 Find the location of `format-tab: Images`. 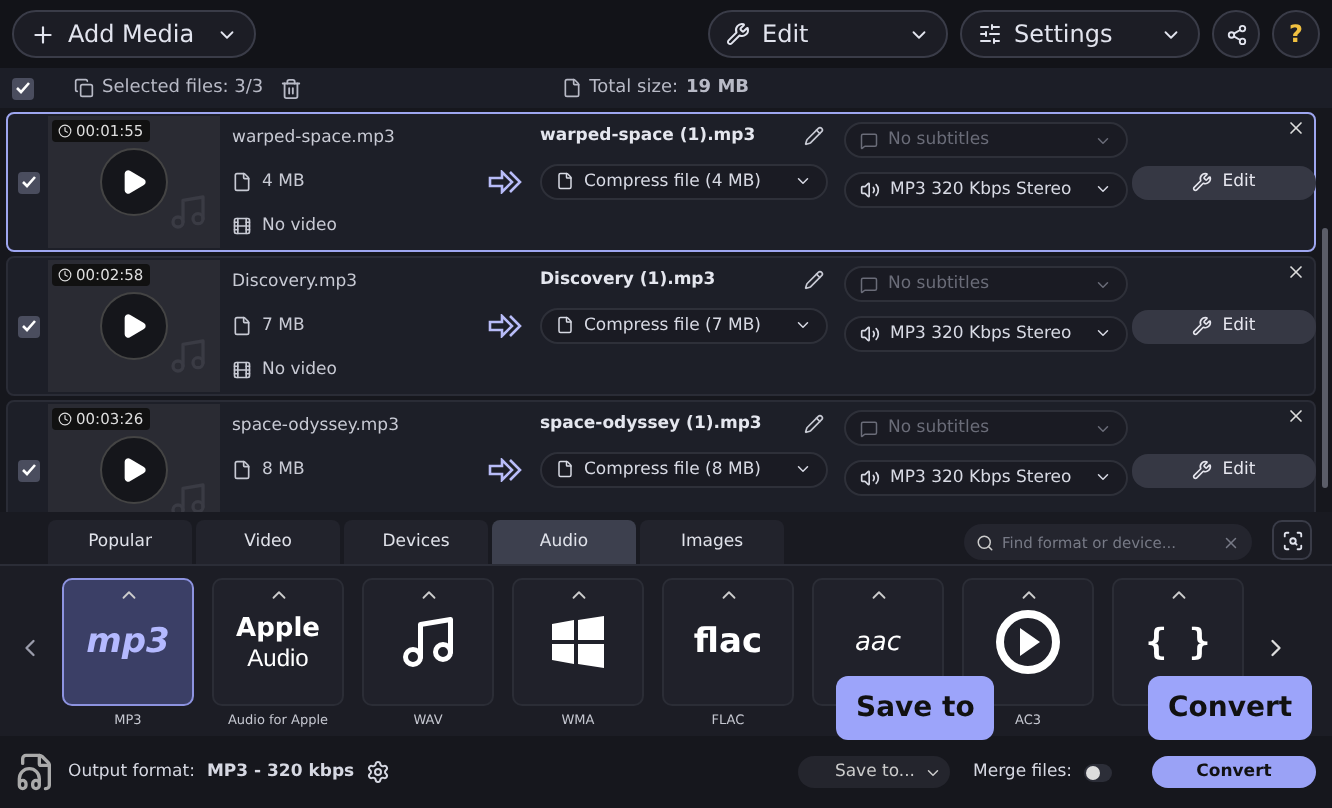

format-tab: Images is located at coordinates (712, 542).